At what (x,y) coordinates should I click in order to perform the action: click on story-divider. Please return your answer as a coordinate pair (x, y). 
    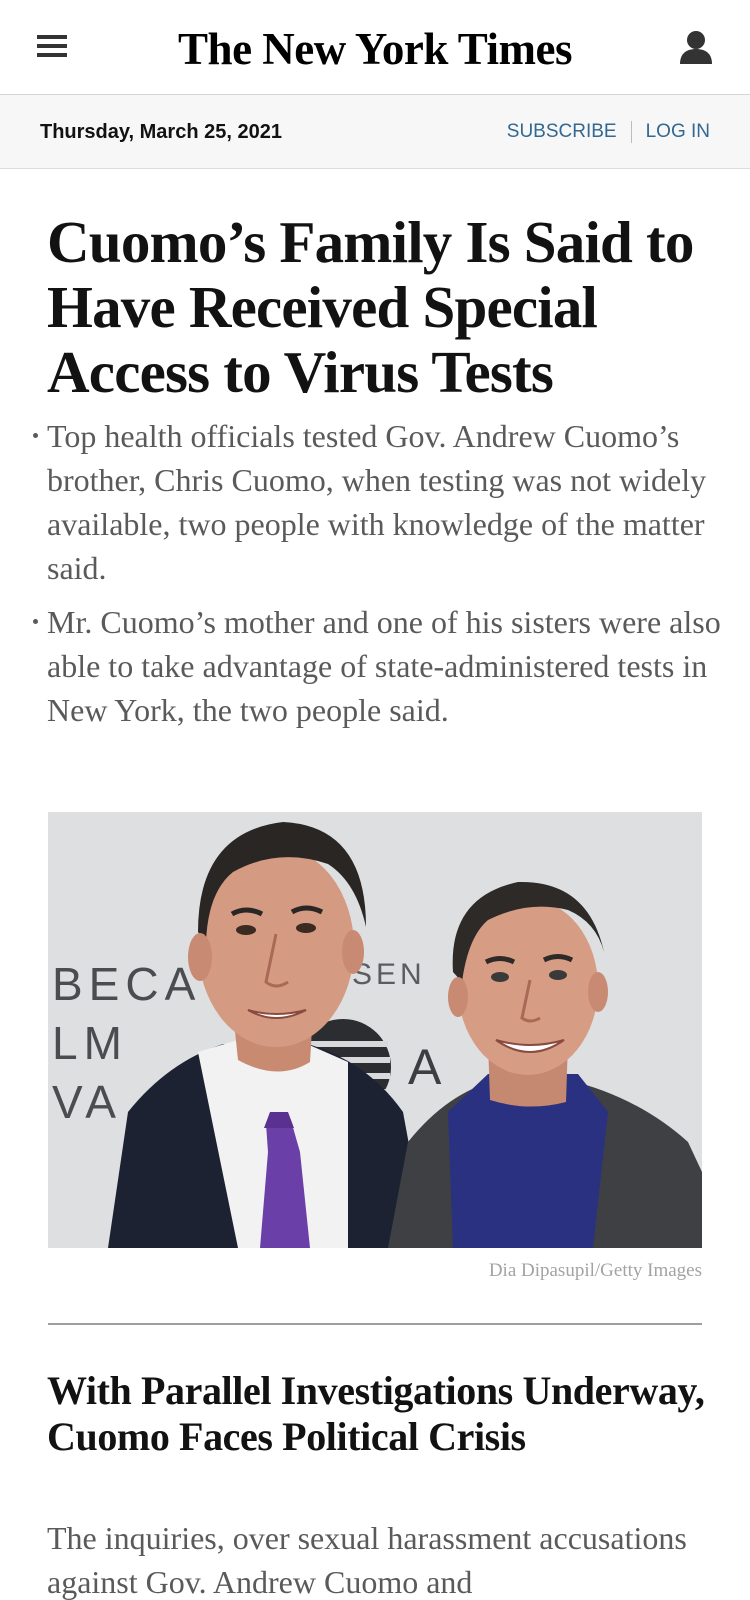
    Looking at the image, I should click on (375, 1324).